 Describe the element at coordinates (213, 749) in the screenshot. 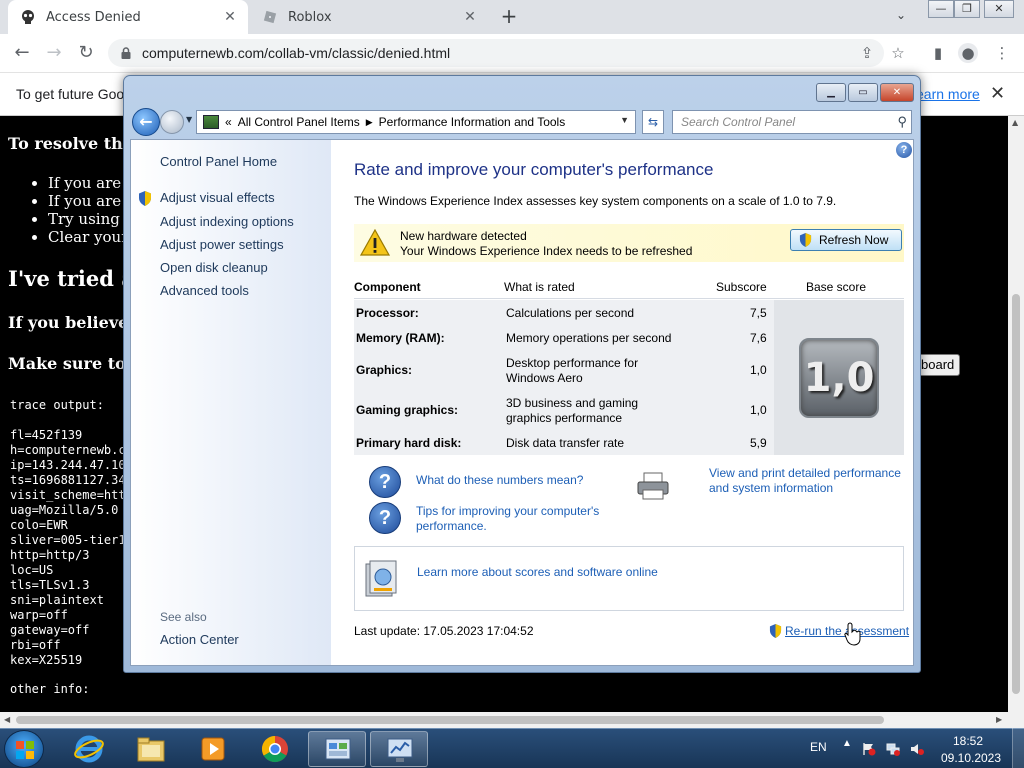

I see `media-player-taskbar-item` at that location.